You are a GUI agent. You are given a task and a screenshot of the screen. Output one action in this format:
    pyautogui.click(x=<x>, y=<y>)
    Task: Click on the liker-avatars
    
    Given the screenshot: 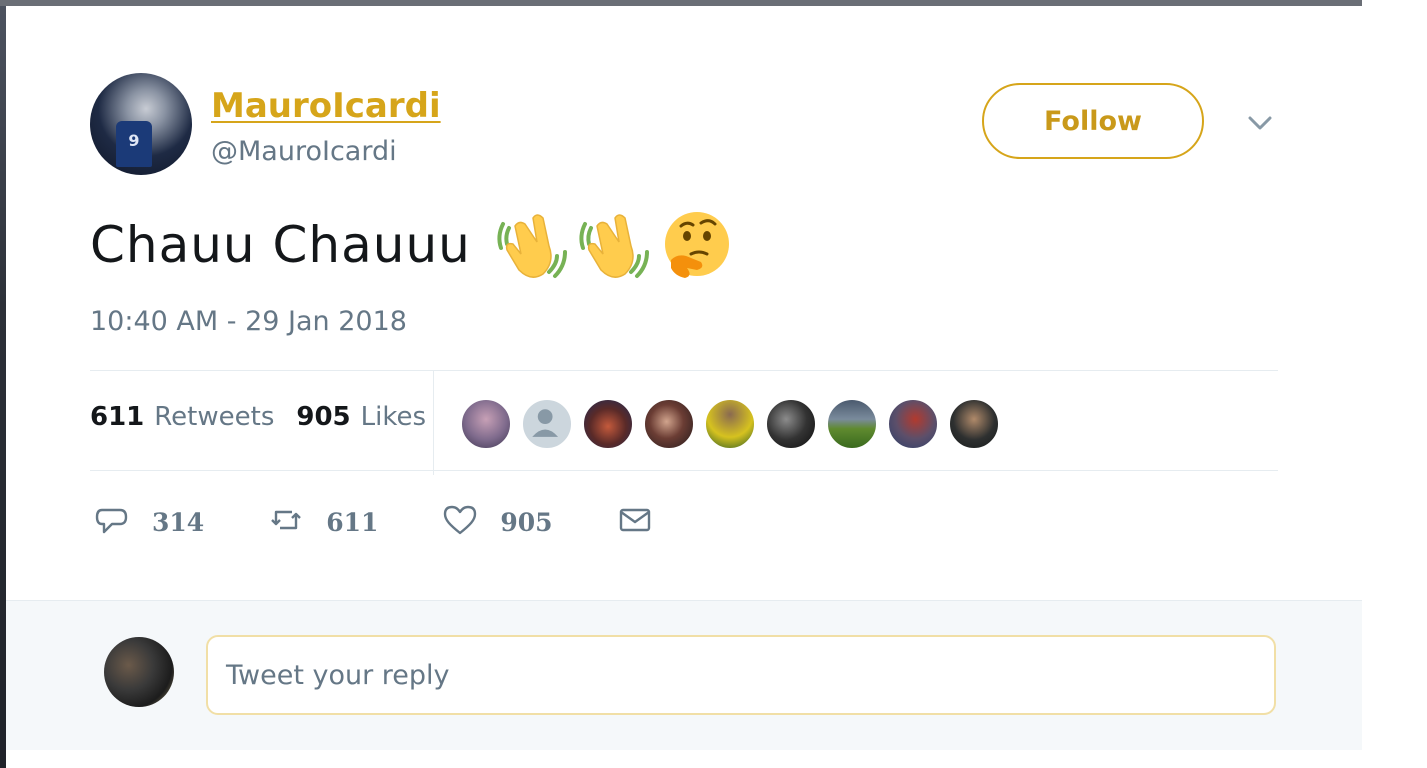 What is the action you would take?
    pyautogui.click(x=734, y=424)
    